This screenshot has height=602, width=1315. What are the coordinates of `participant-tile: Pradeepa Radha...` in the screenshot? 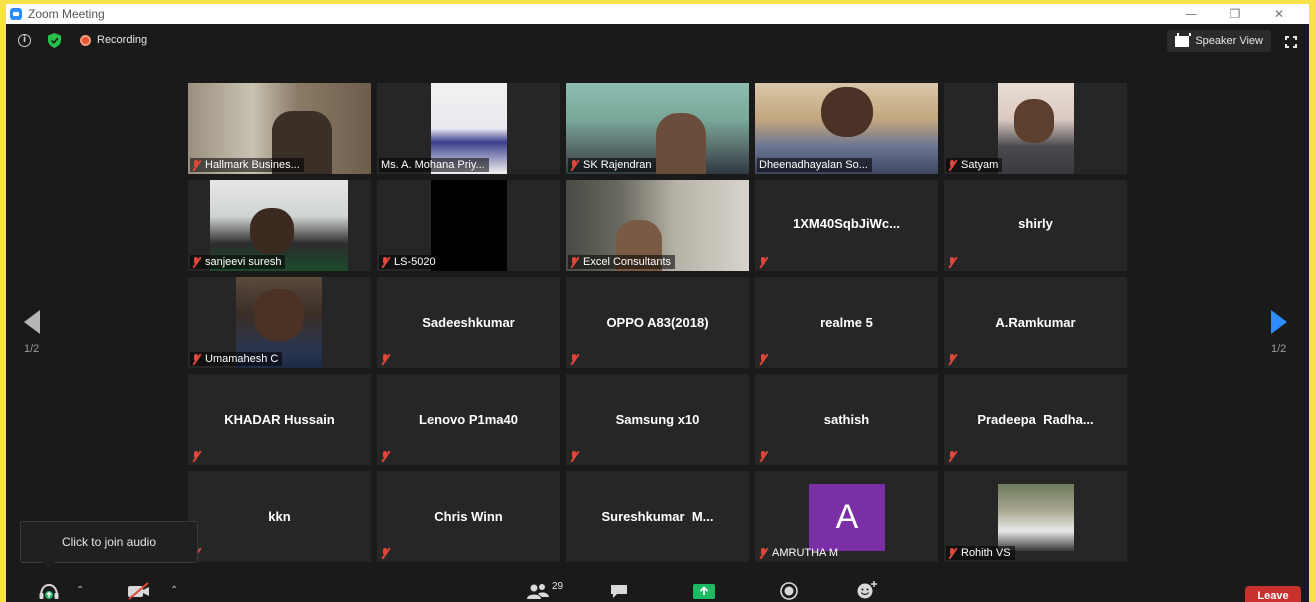 It's located at (1035, 419).